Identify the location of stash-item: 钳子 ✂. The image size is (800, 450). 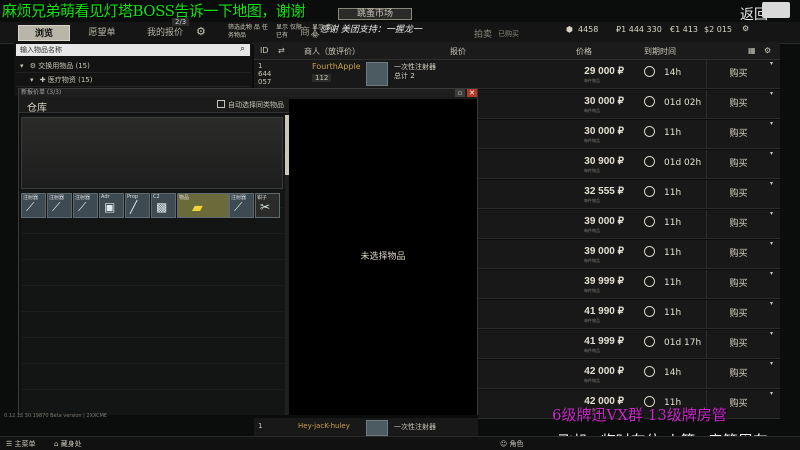
(267, 205).